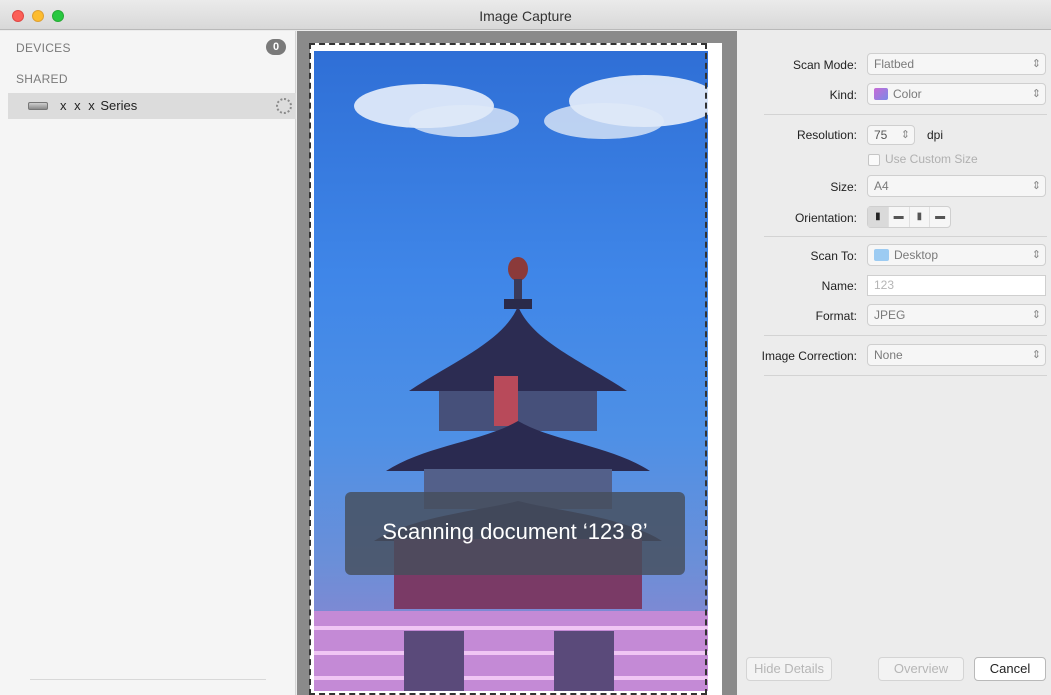 The image size is (1051, 695). I want to click on orientation-label: Orientation:, so click(825, 218).